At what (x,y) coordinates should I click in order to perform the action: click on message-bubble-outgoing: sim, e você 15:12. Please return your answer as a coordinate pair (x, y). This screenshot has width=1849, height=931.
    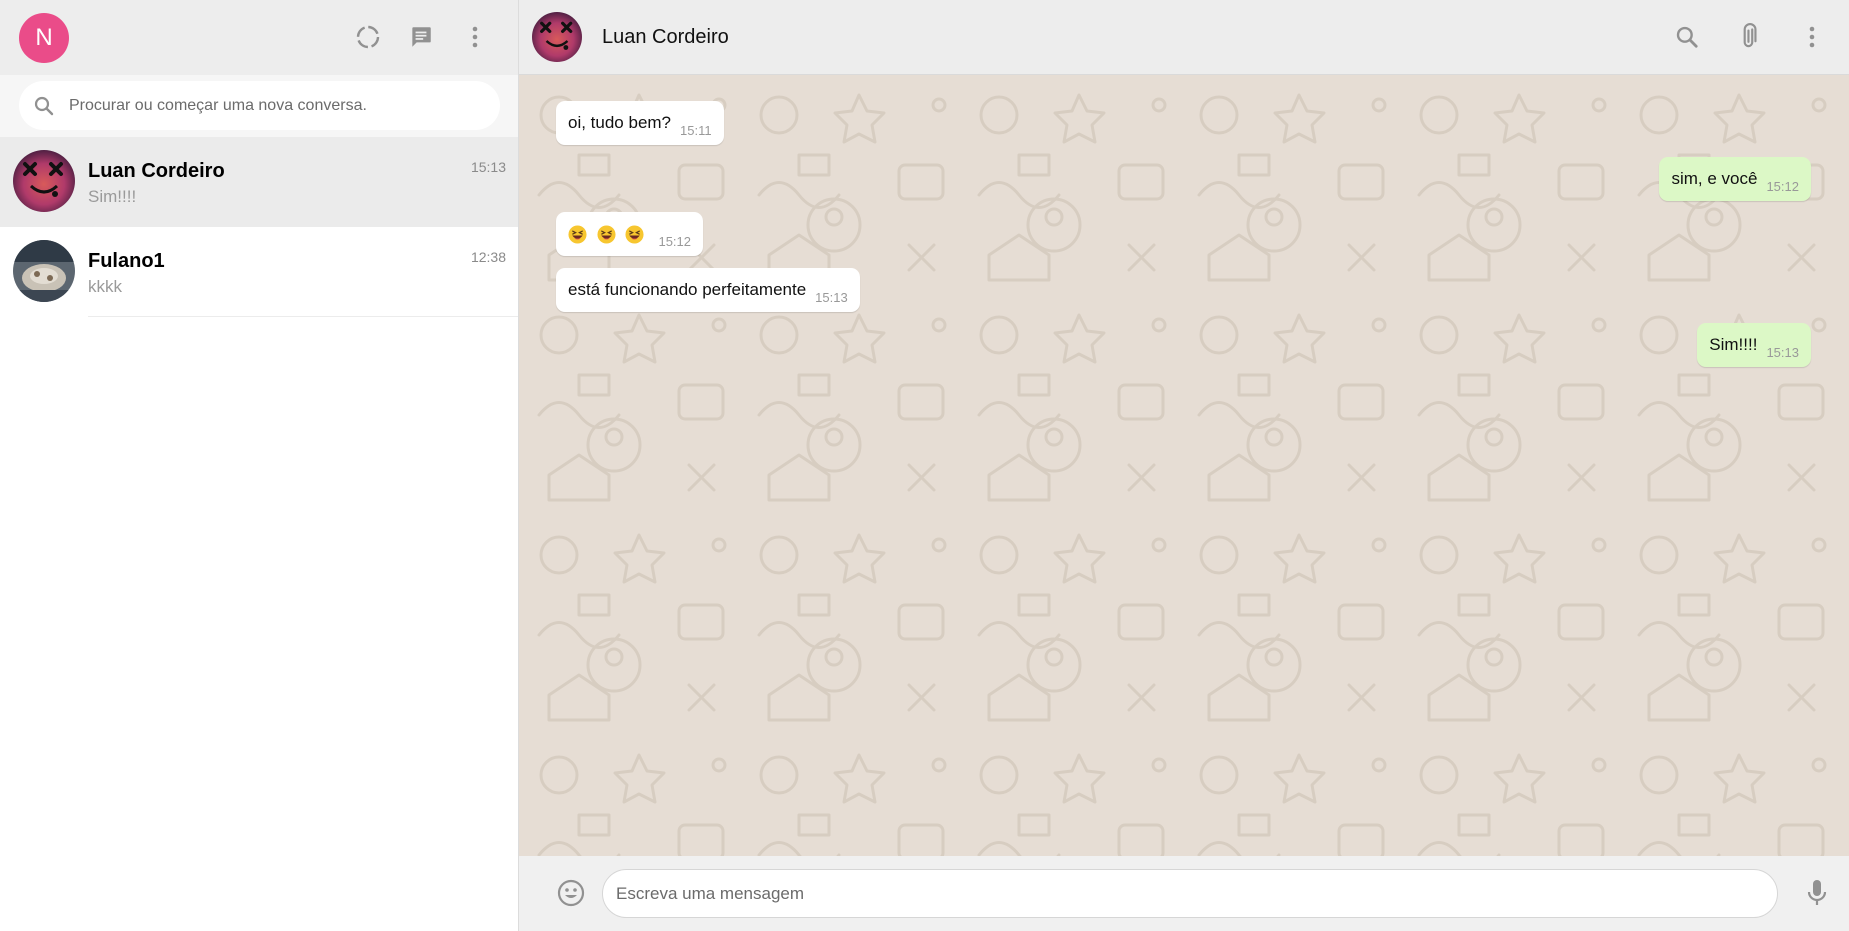
    Looking at the image, I should click on (1735, 179).